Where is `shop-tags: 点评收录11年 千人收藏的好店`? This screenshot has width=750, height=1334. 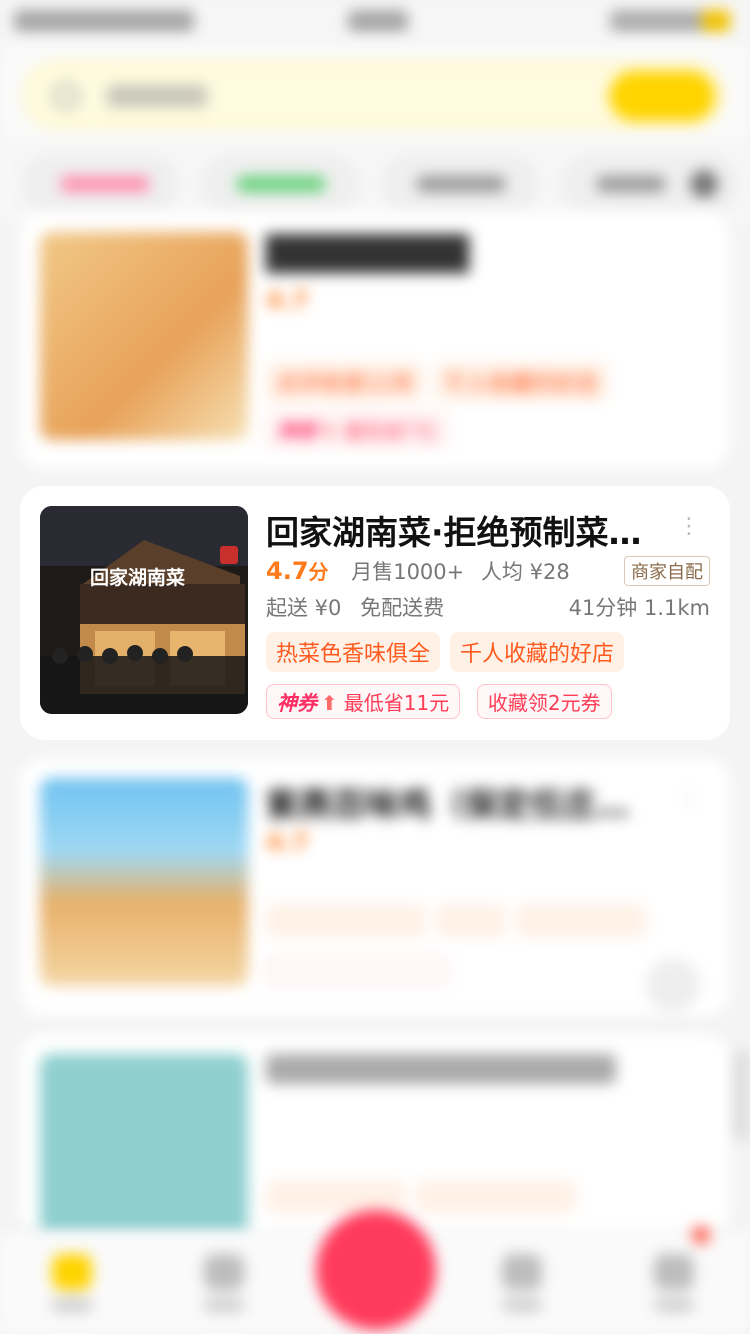
shop-tags: 点评收录11年 千人收藏的好店 is located at coordinates (488, 382).